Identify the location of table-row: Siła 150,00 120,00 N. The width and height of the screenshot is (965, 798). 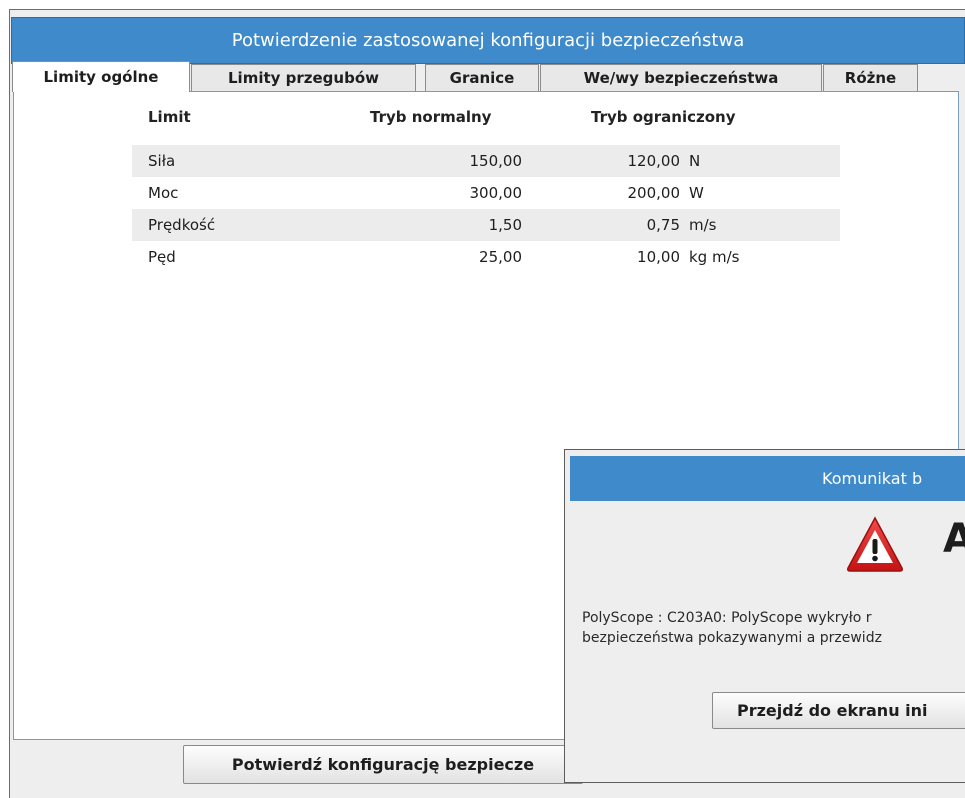
(486, 161).